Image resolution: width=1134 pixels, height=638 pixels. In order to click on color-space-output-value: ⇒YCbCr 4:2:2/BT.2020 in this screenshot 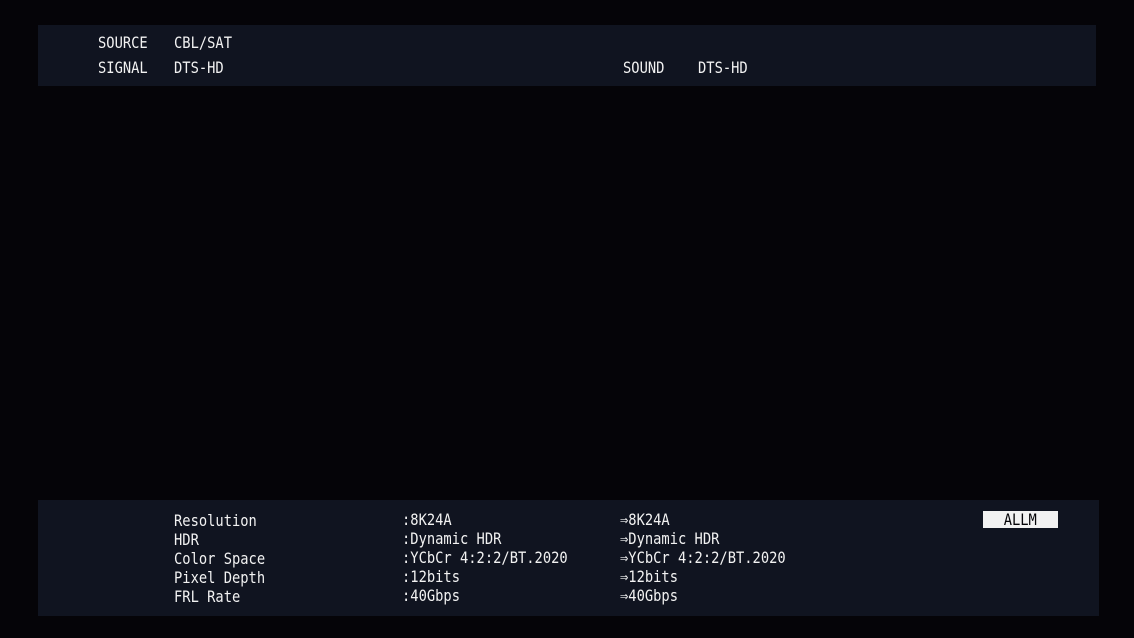, I will do `click(703, 557)`.